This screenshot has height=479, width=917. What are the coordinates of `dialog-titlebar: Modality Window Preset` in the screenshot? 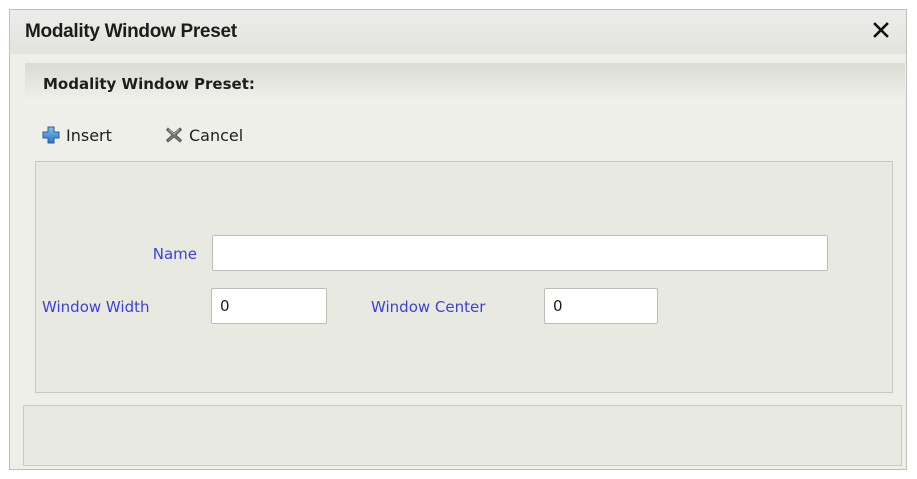 It's located at (458, 32).